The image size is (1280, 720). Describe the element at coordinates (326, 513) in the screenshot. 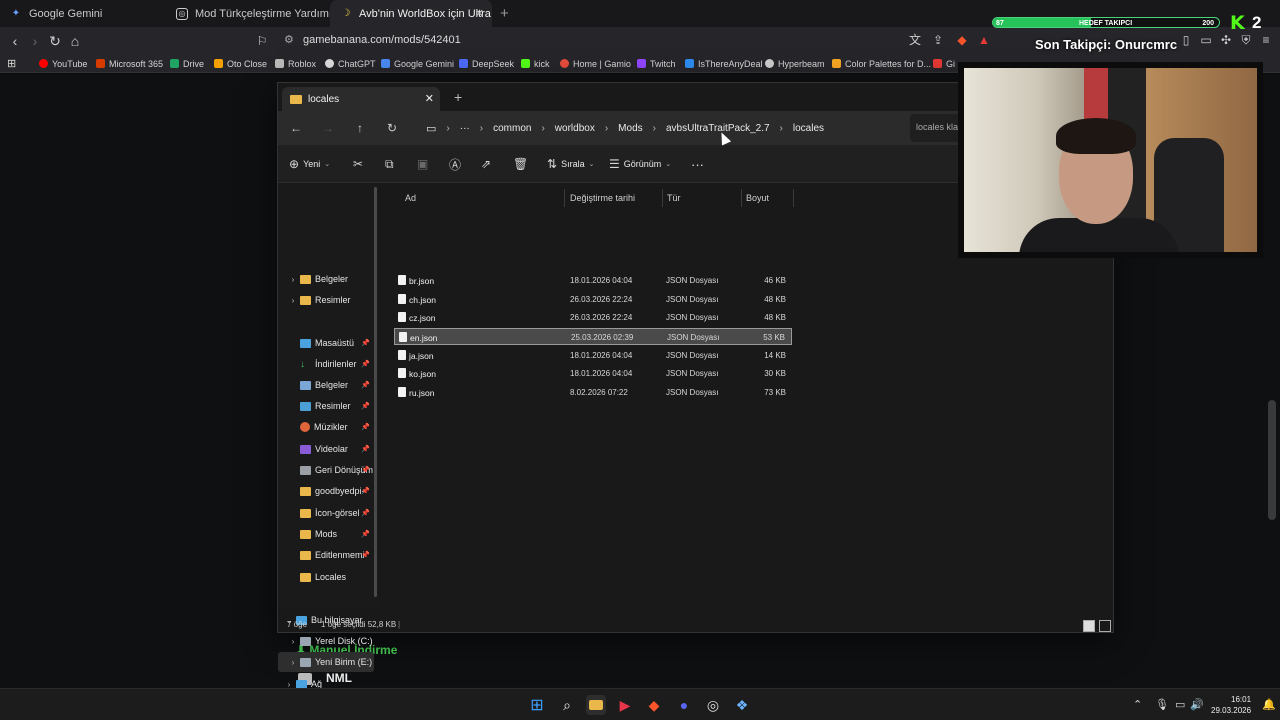

I see `sidebar-item-icon-gorsel: İcon-görsel 📌` at that location.